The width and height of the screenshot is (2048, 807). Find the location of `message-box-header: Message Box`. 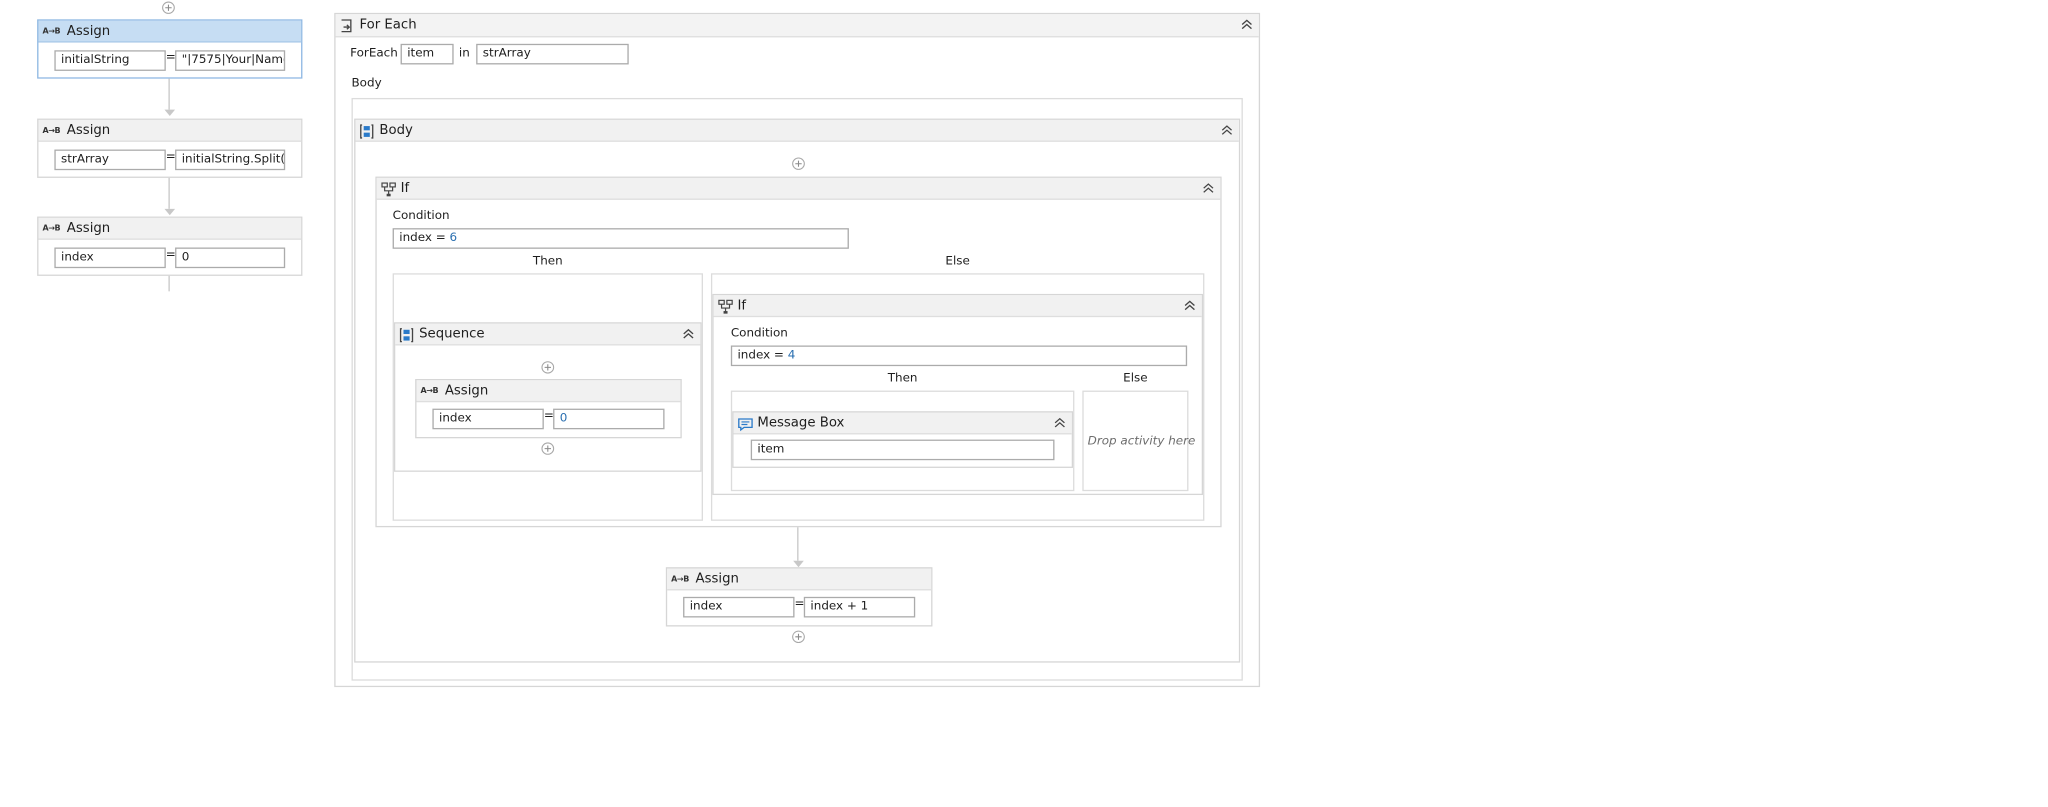

message-box-header: Message Box is located at coordinates (902, 423).